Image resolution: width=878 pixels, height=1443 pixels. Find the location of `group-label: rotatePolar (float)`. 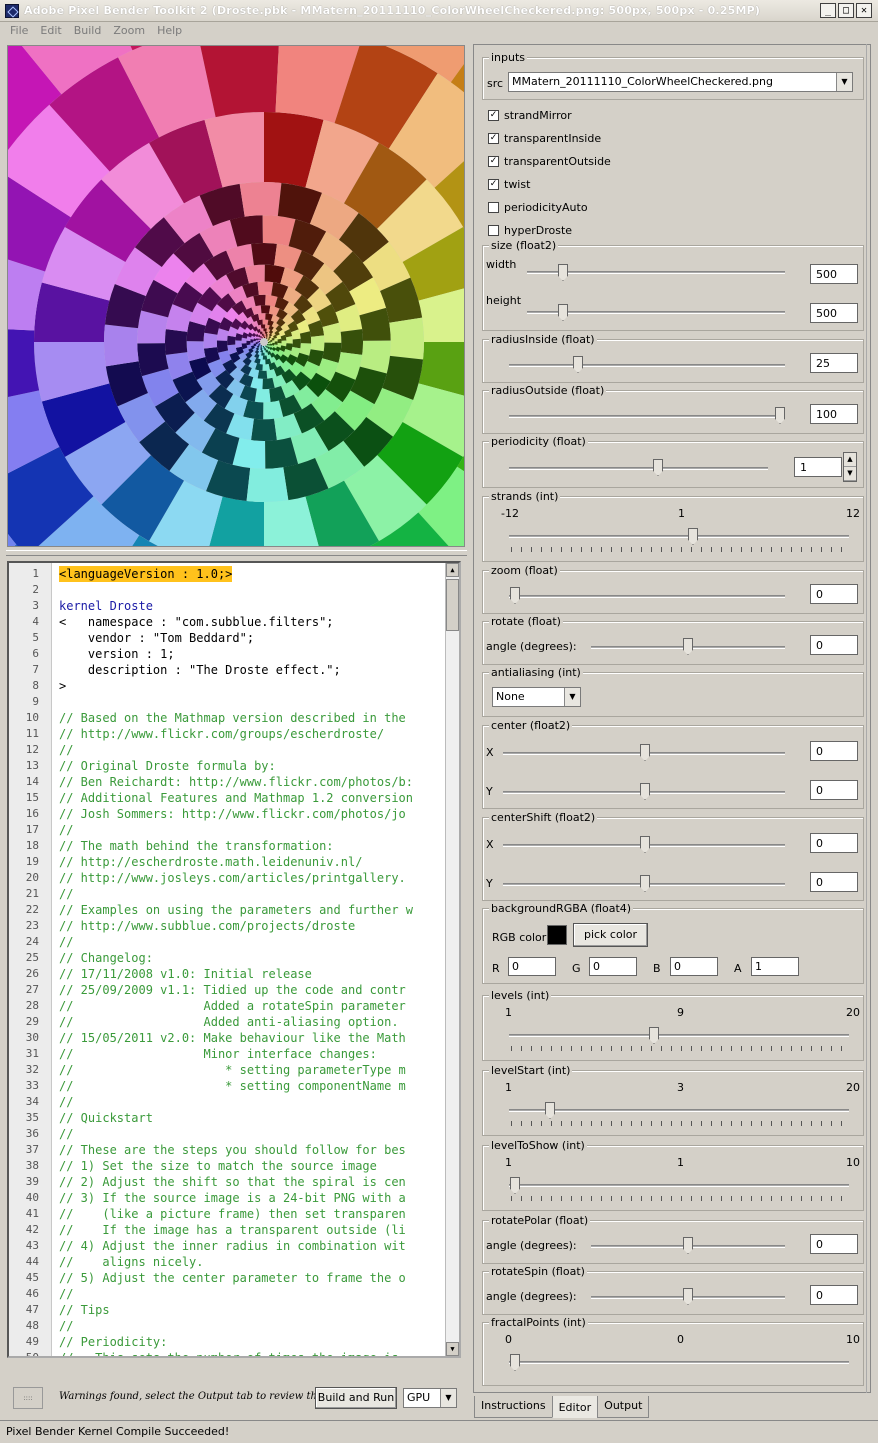

group-label: rotatePolar (float) is located at coordinates (540, 1220).